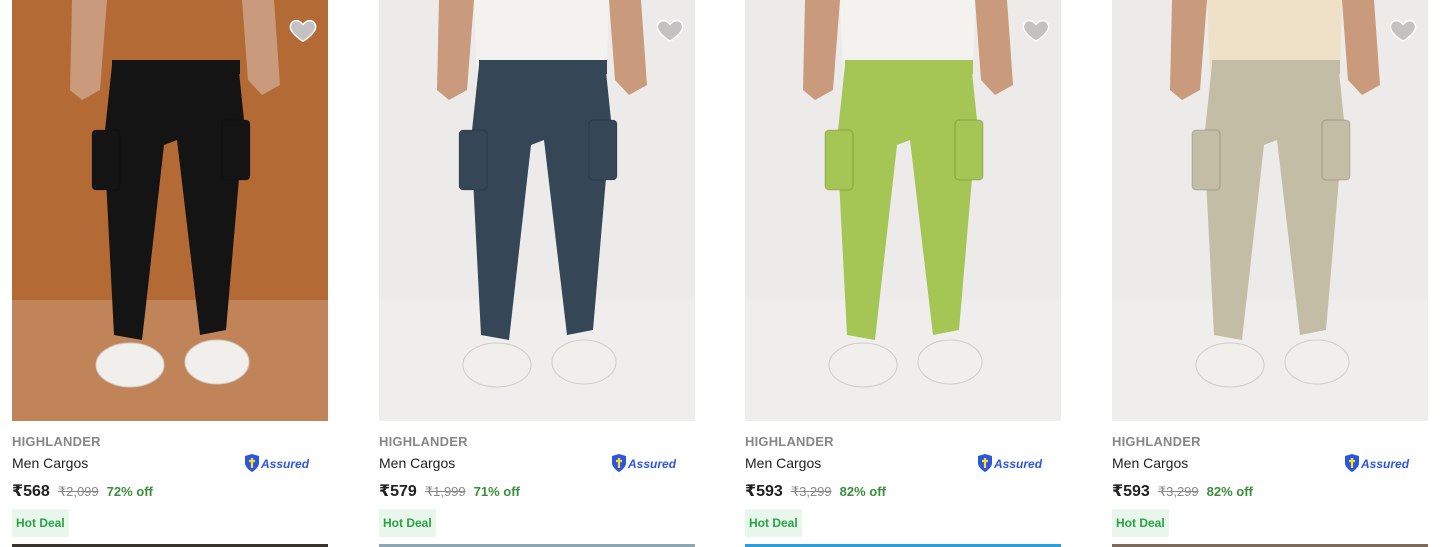  I want to click on selling-price: ₹568, so click(31, 491).